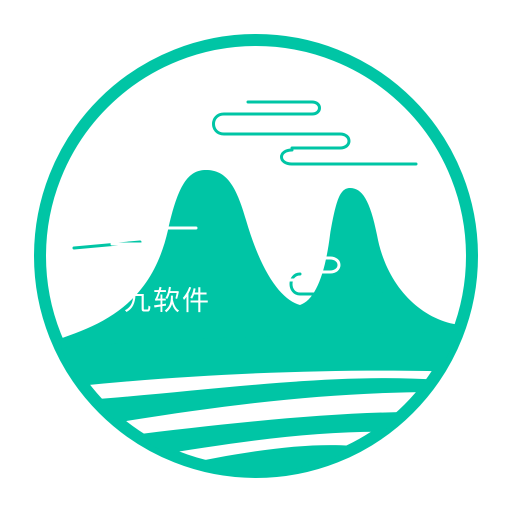  Describe the element at coordinates (315, 133) in the screenshot. I see `cloud-top` at that location.